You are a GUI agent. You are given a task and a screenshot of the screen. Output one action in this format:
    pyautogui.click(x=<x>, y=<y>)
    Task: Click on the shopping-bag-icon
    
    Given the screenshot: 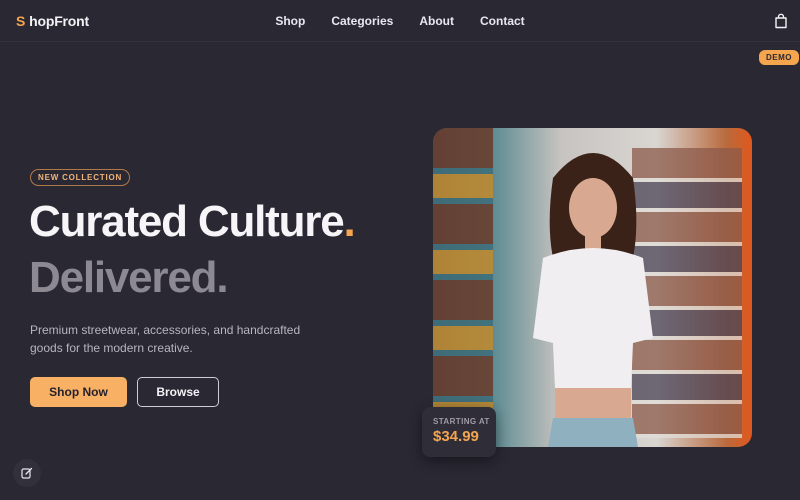 What is the action you would take?
    pyautogui.click(x=781, y=21)
    